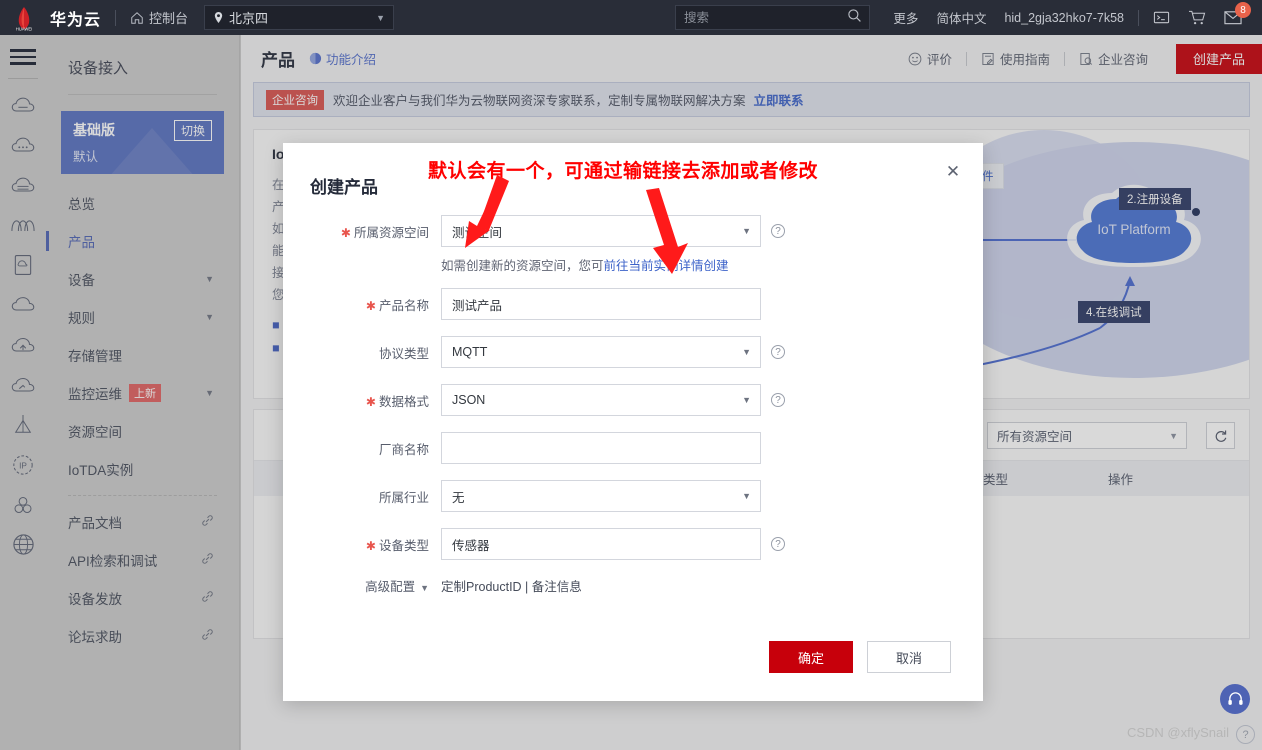 The height and width of the screenshot is (750, 1262). Describe the element at coordinates (1064, 18) in the screenshot. I see `account-id: hid_2gja32hko7-7k58` at that location.